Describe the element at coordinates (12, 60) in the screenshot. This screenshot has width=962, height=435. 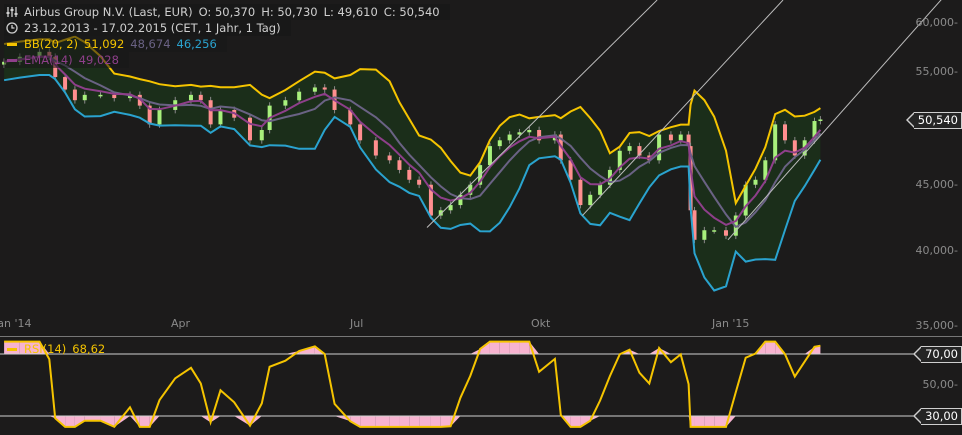
I see `ema-color-swatch-icon` at that location.